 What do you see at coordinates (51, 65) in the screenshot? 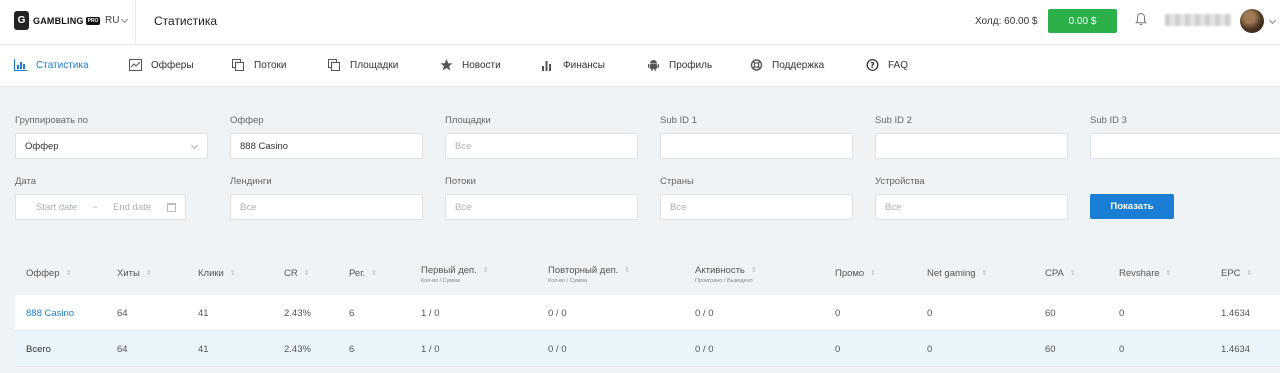
I see `nav-item-statistics: Статистика` at bounding box center [51, 65].